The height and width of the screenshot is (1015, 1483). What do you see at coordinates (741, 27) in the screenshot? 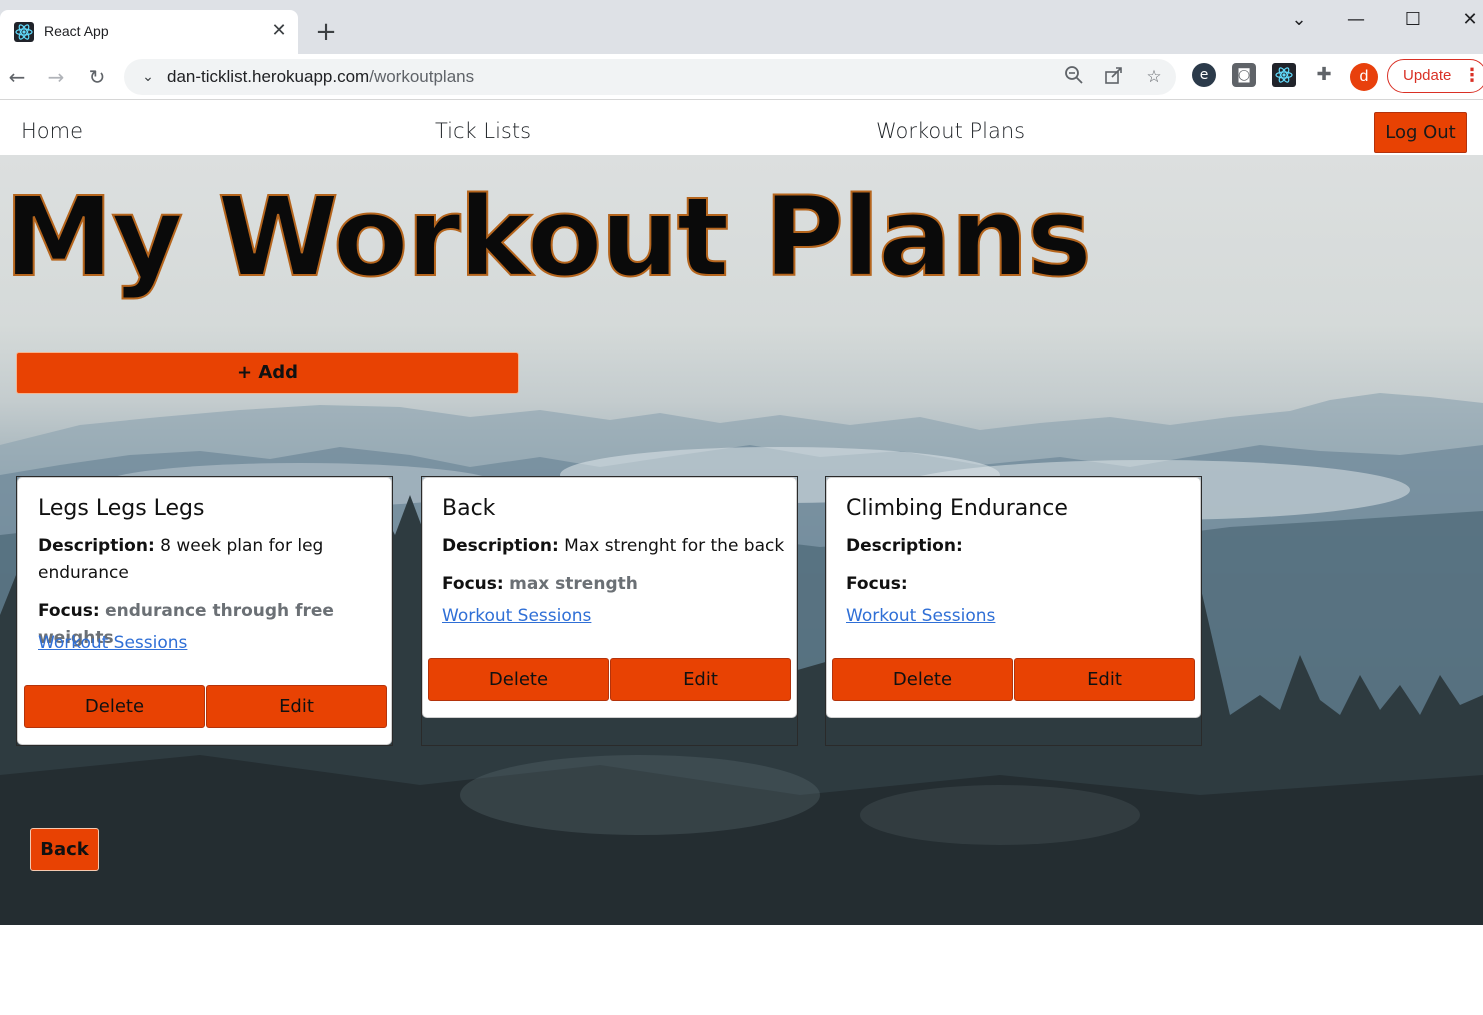
I see `browser-tabstrip: React App ✕ + ⌄ — ☐ ✕` at bounding box center [741, 27].